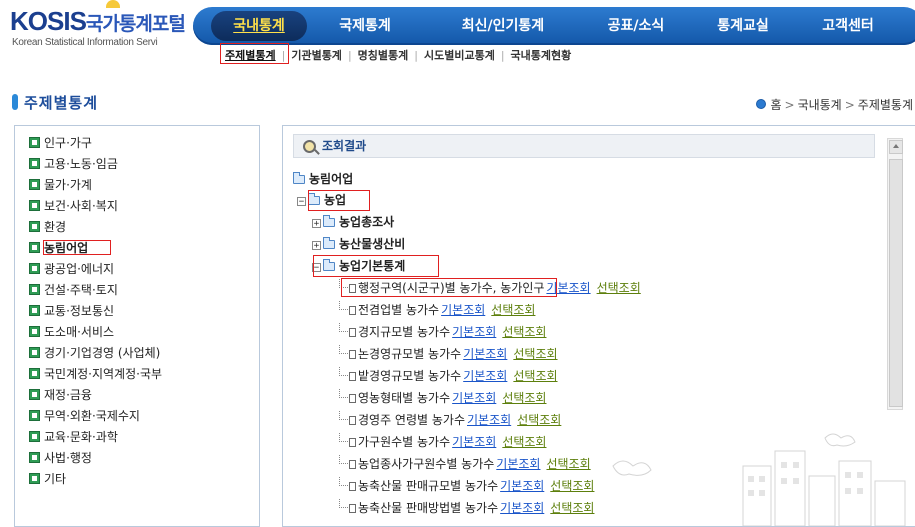  What do you see at coordinates (60, 458) in the screenshot?
I see `sidebar-item-justice: 사법·행정` at bounding box center [60, 458].